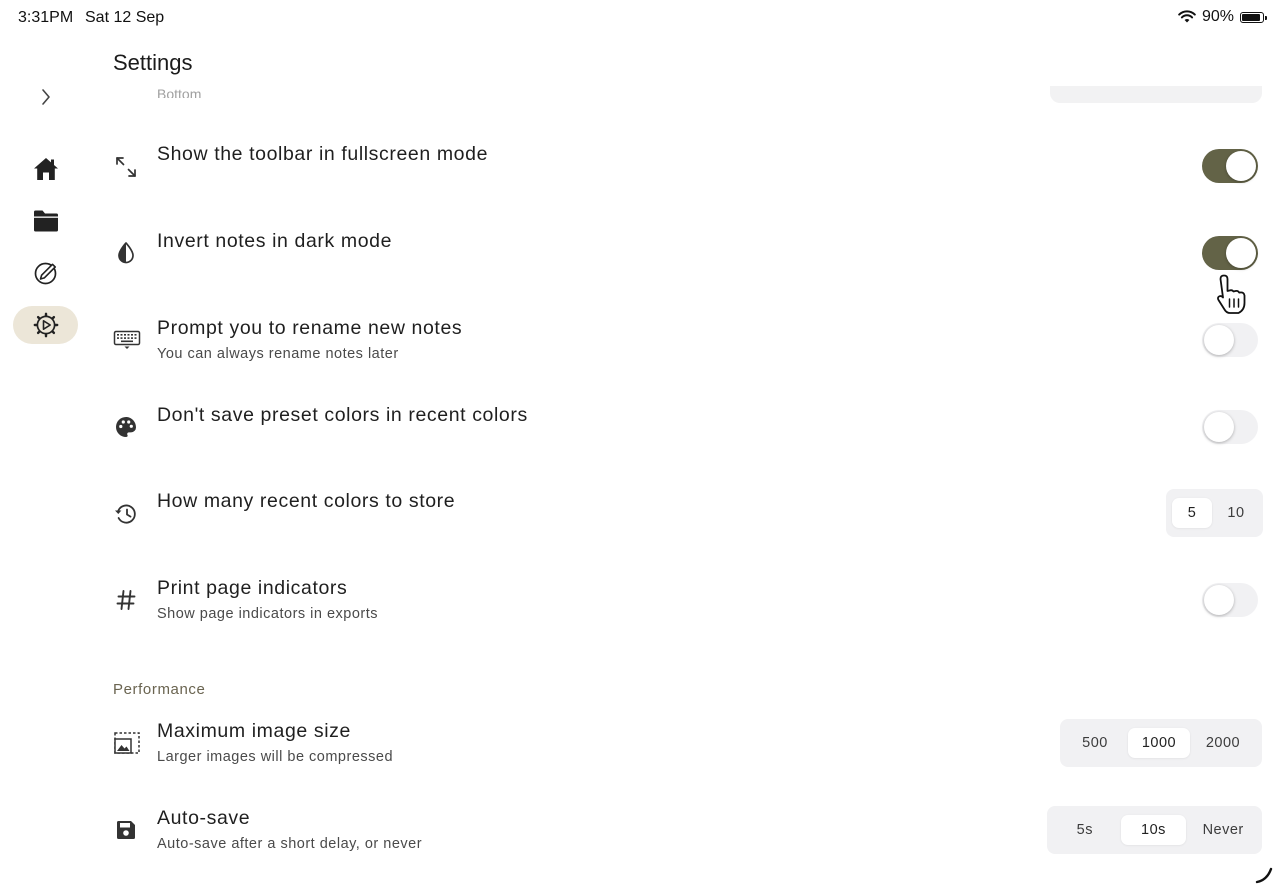 This screenshot has width=1280, height=889. I want to click on setting-title: Show the toolbar in fullscreen mode, so click(323, 154).